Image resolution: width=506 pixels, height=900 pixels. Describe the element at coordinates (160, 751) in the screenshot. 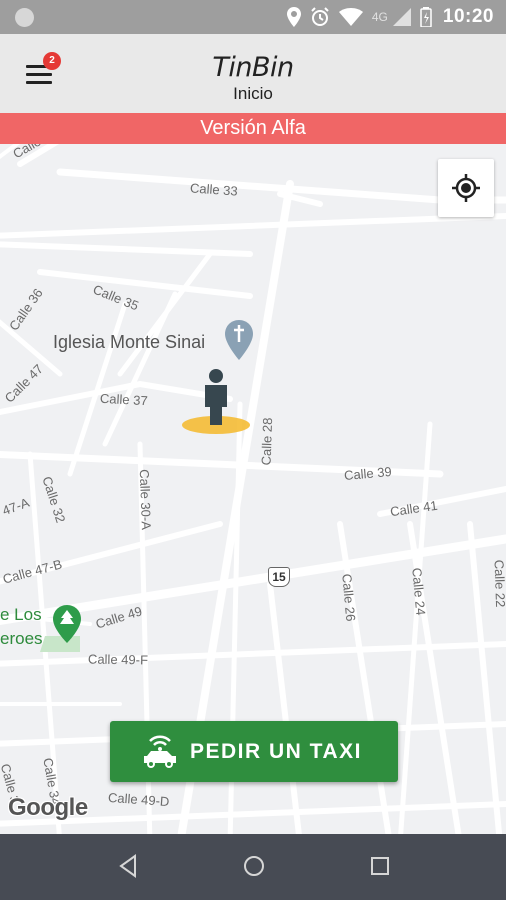

I see `taxi-icon` at that location.